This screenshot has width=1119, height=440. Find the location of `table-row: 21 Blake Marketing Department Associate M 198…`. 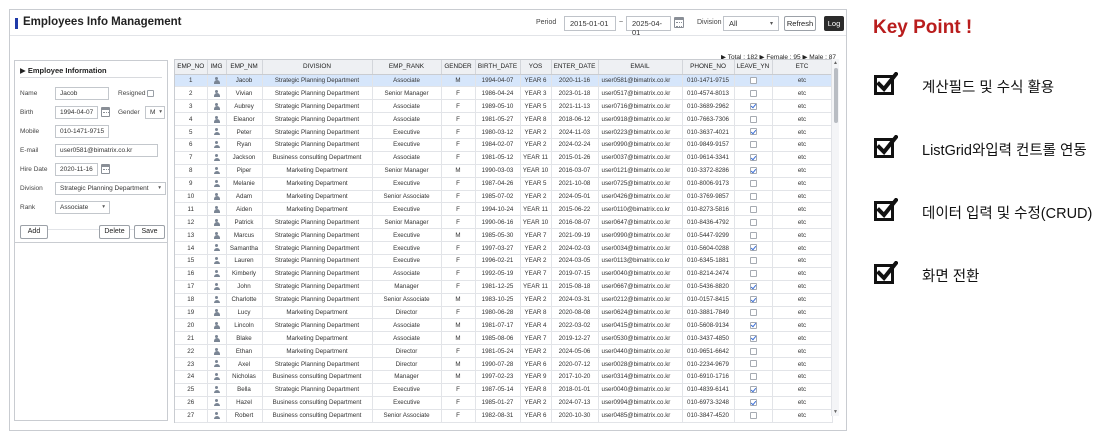

table-row: 21 Blake Marketing Department Associate M 198… is located at coordinates (504, 338).